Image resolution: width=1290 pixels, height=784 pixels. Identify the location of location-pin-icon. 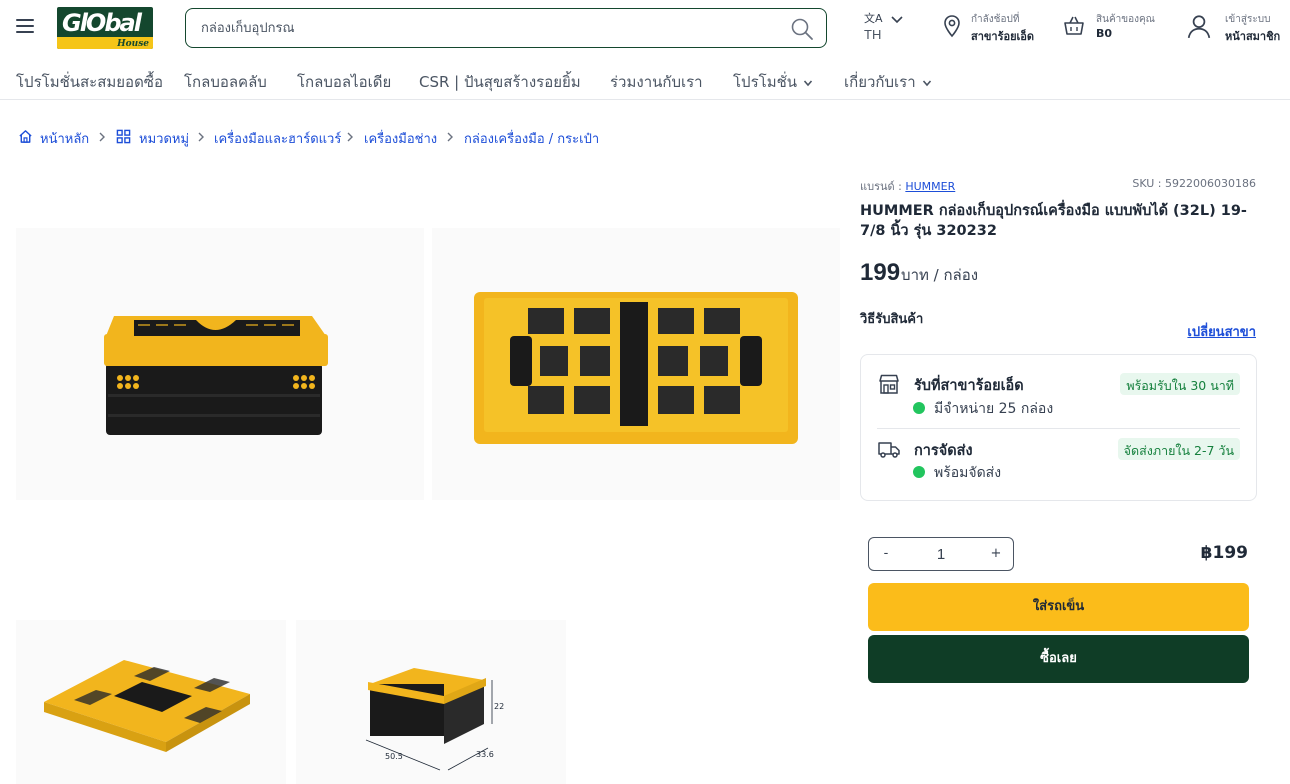
(952, 26).